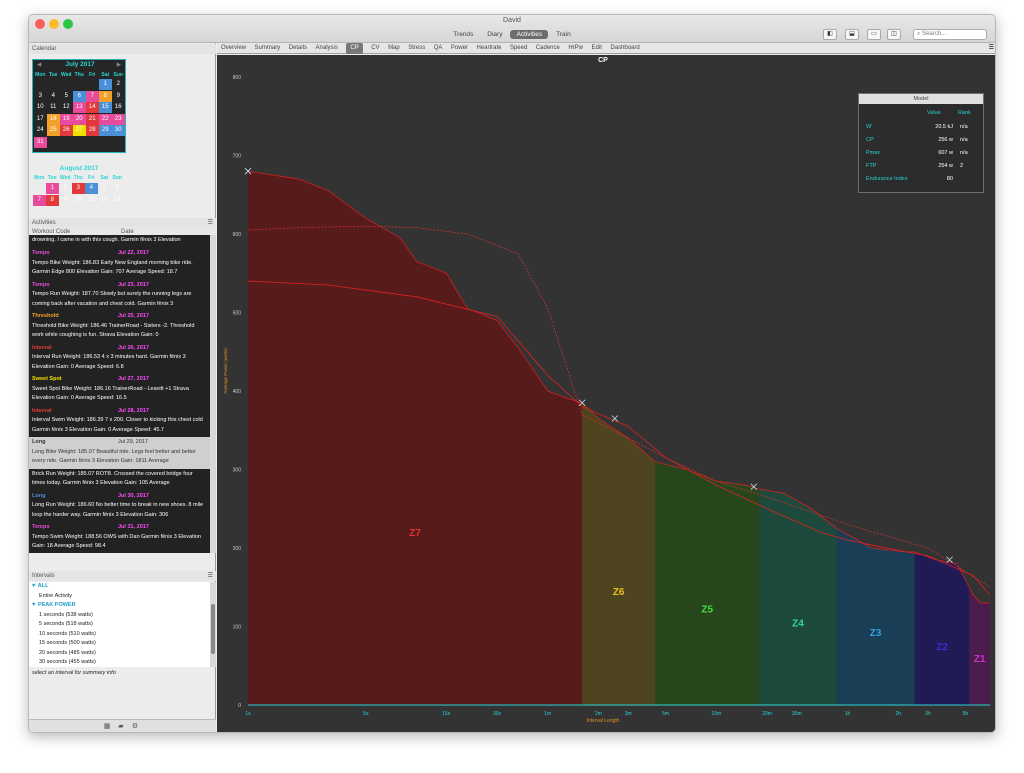 The height and width of the screenshot is (773, 1024). Describe the element at coordinates (213, 629) in the screenshot. I see `scroll-thumb` at that location.